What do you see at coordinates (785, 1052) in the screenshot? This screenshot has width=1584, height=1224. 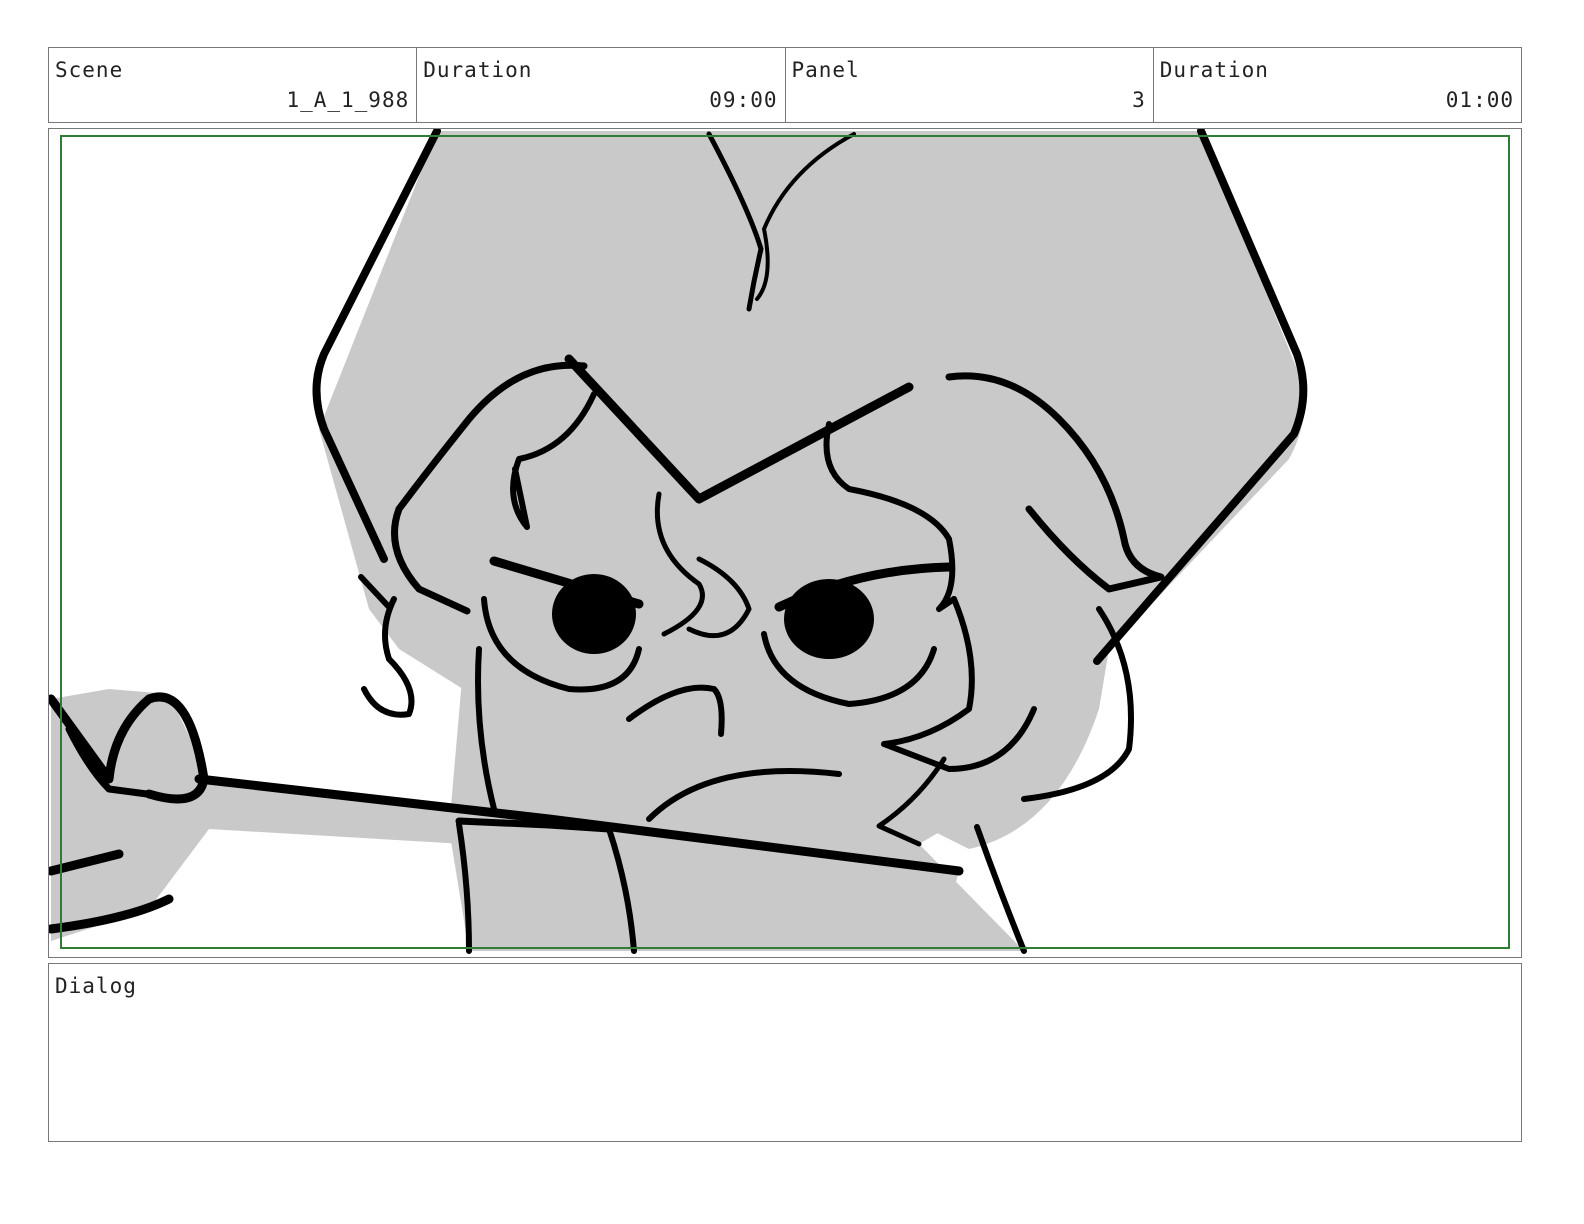 I see `dialog-box: Dialog` at bounding box center [785, 1052].